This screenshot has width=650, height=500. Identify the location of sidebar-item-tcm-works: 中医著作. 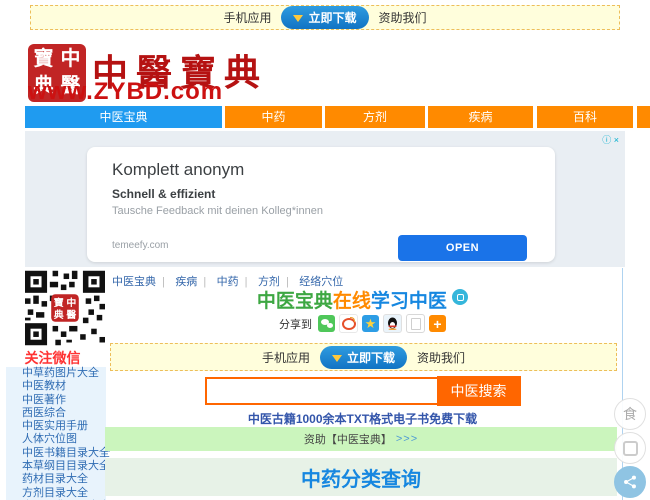
(56, 400).